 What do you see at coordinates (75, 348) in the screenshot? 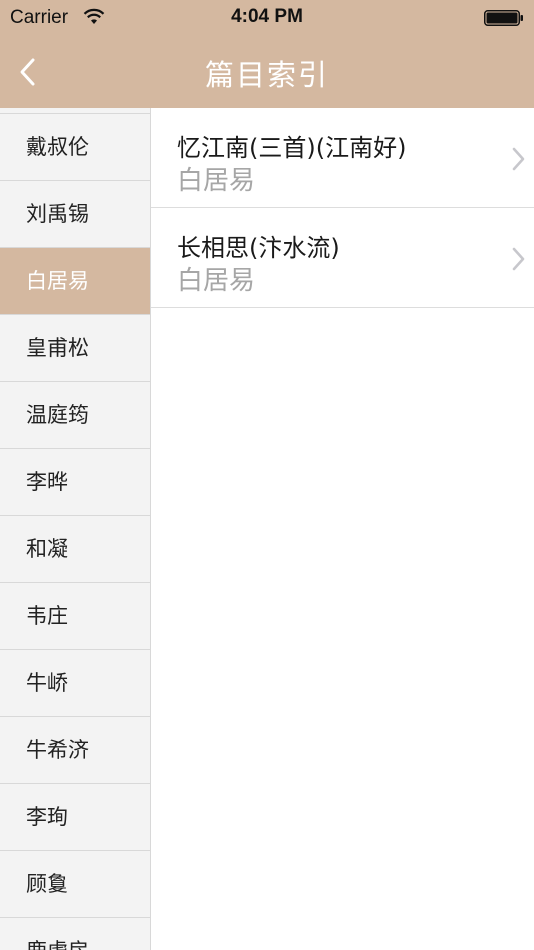
I see `sidebar-item-huangfu-song: 皇甫松` at bounding box center [75, 348].